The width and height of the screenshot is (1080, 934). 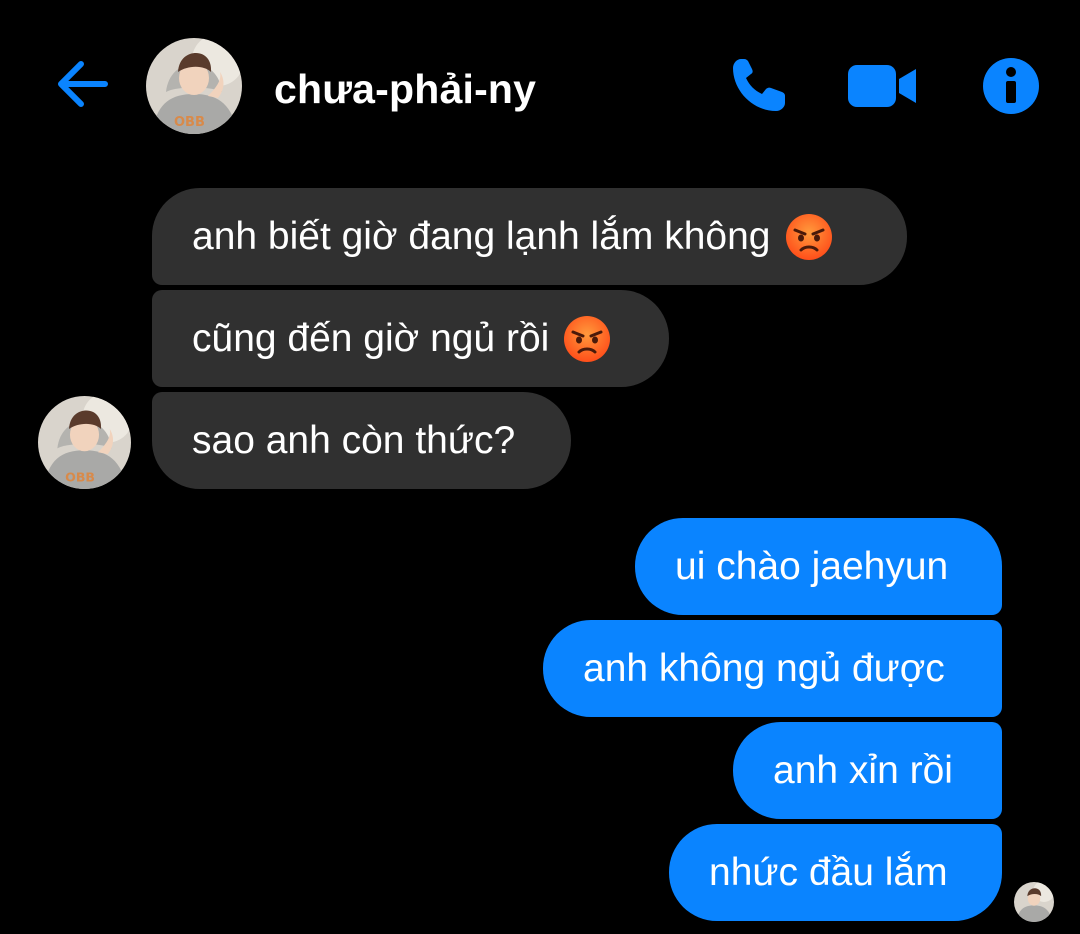 I want to click on outgoing-message: anh không ngủ được, so click(x=772, y=668).